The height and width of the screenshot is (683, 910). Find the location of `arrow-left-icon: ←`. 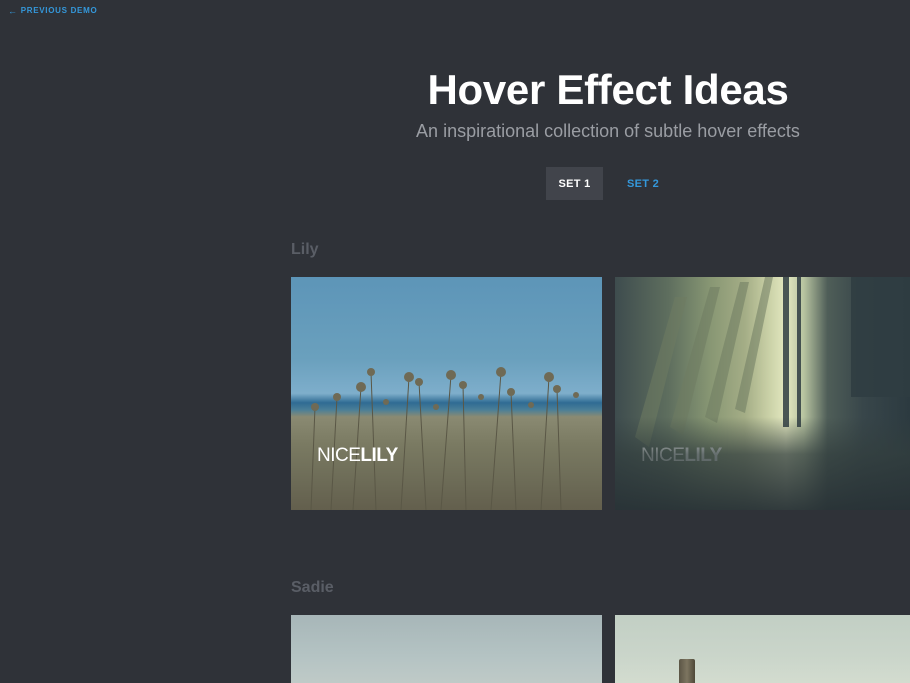

arrow-left-icon: ← is located at coordinates (13, 10).